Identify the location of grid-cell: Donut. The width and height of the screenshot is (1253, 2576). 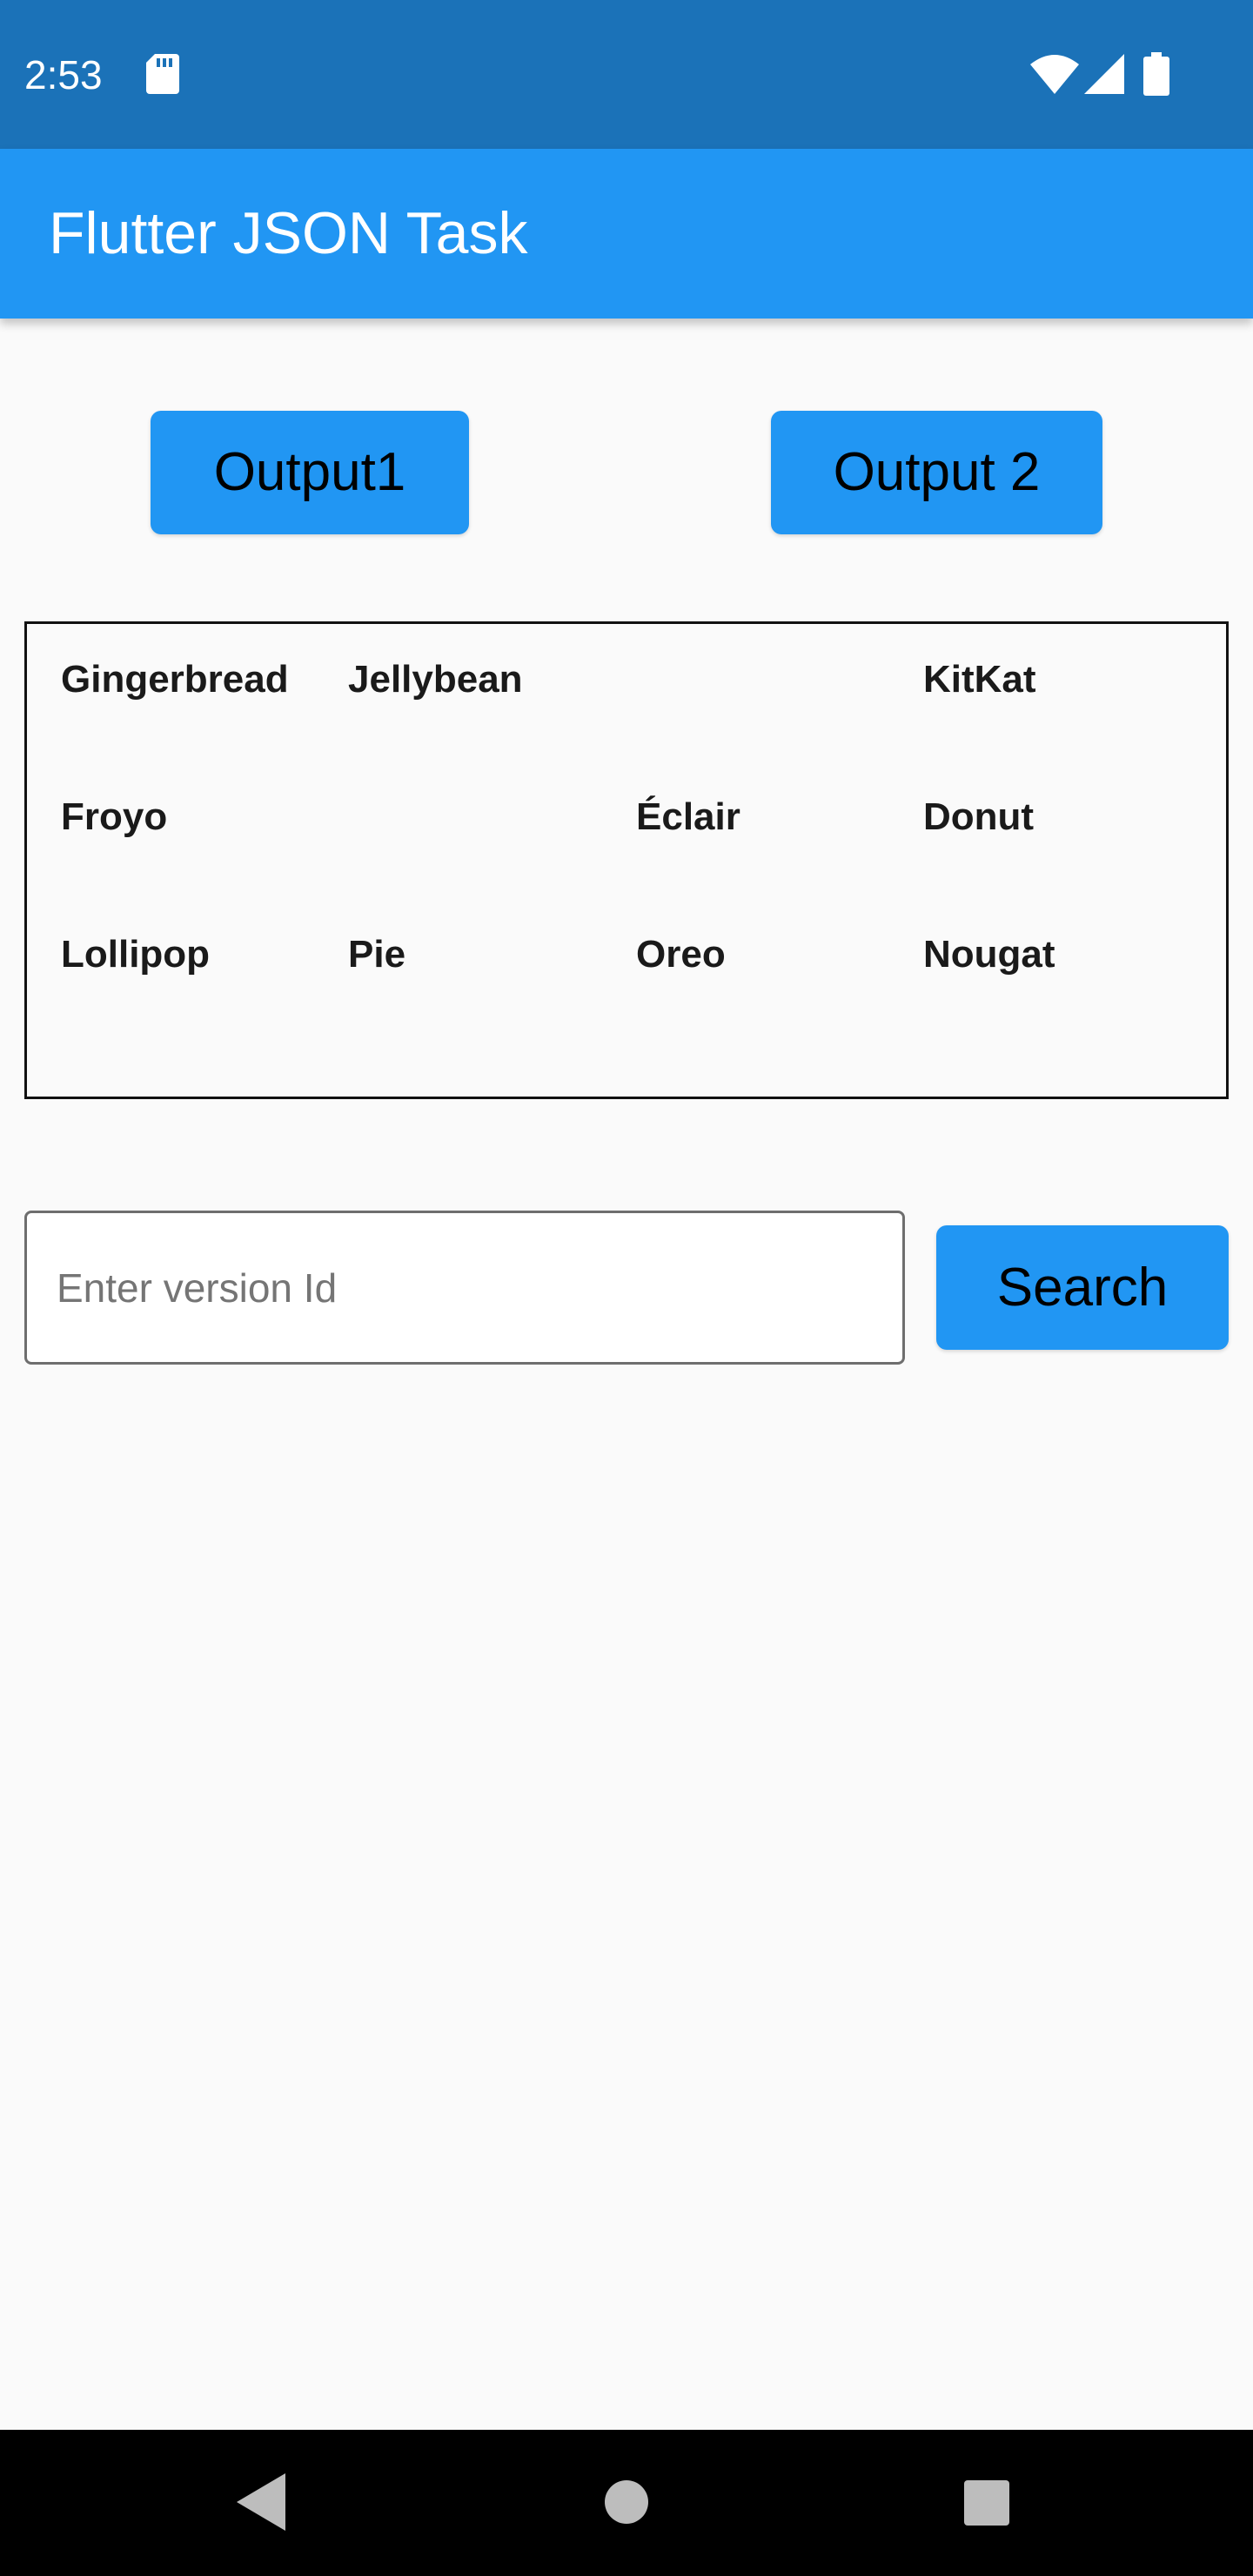
(979, 816).